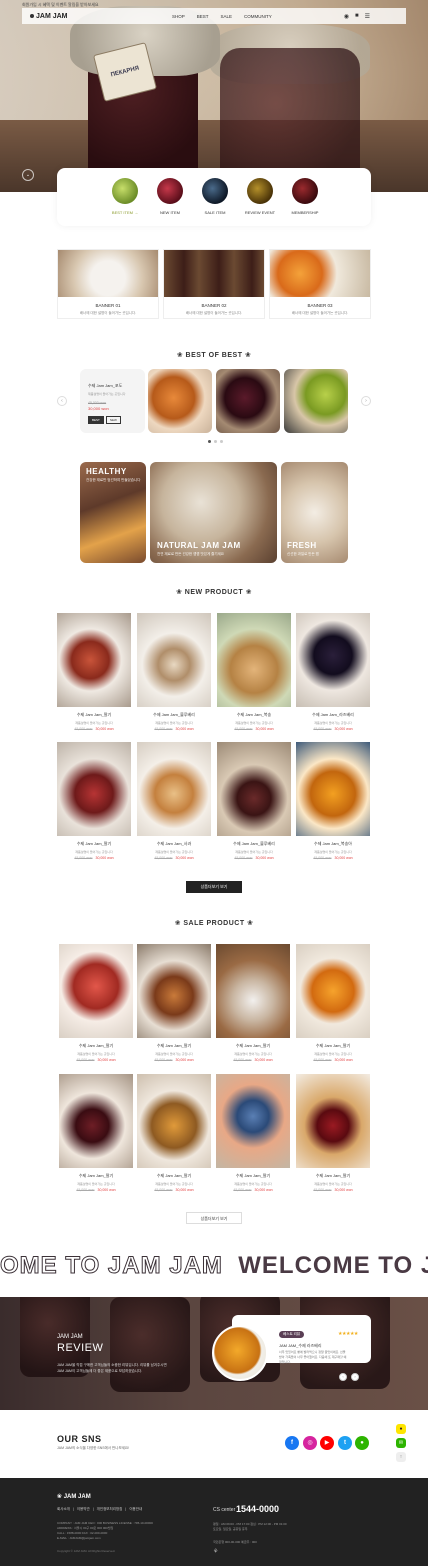 The height and width of the screenshot is (1566, 428). I want to click on footer-link-privacy: 개인정보처리방침, so click(110, 1509).